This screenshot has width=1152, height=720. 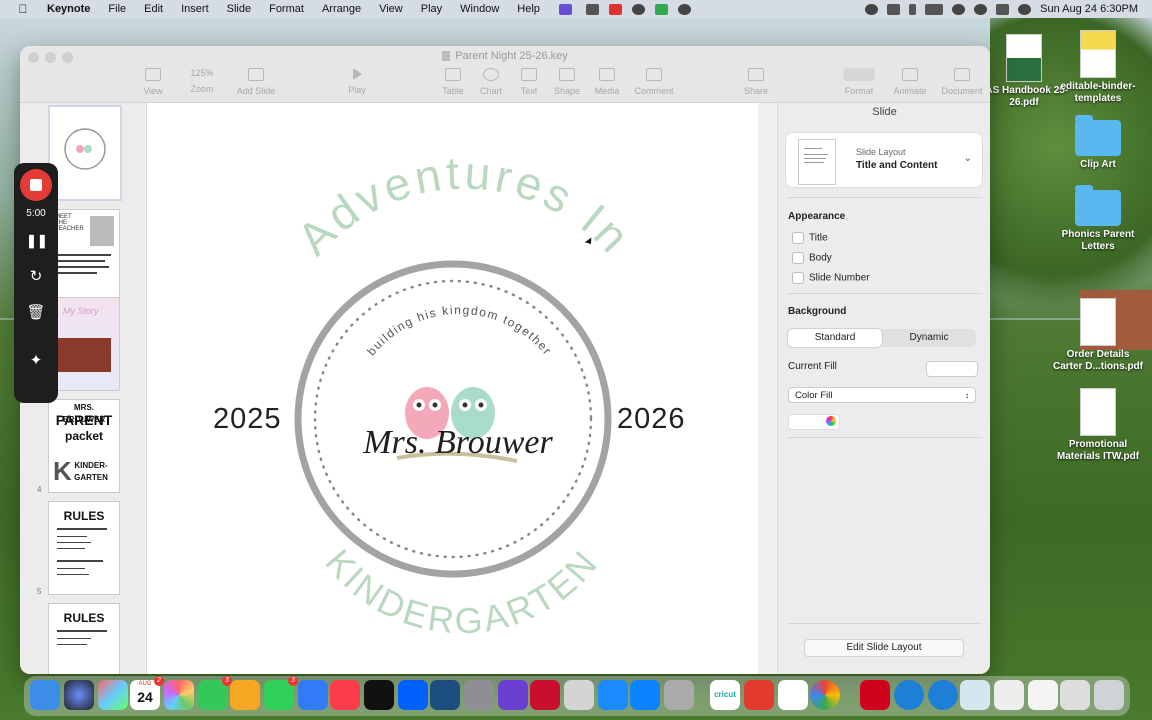 I want to click on slide-number-checkbox: Slide Number, so click(x=831, y=278).